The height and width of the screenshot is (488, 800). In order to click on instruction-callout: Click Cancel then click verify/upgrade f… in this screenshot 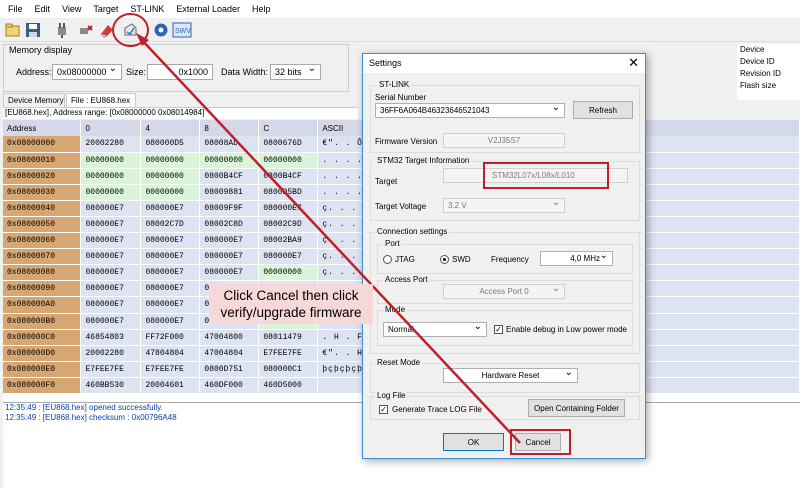, I will do `click(291, 304)`.